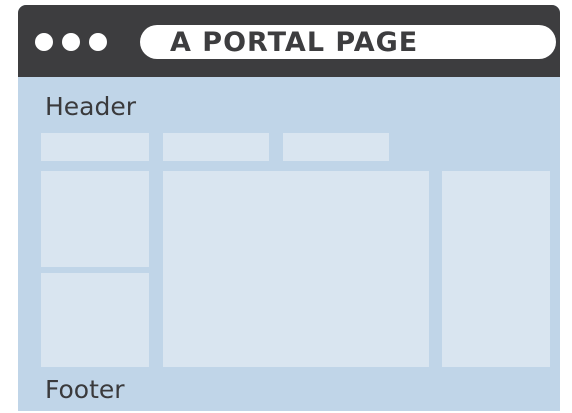 The height and width of the screenshot is (413, 572). What do you see at coordinates (496, 269) in the screenshot?
I see `right-portlet` at bounding box center [496, 269].